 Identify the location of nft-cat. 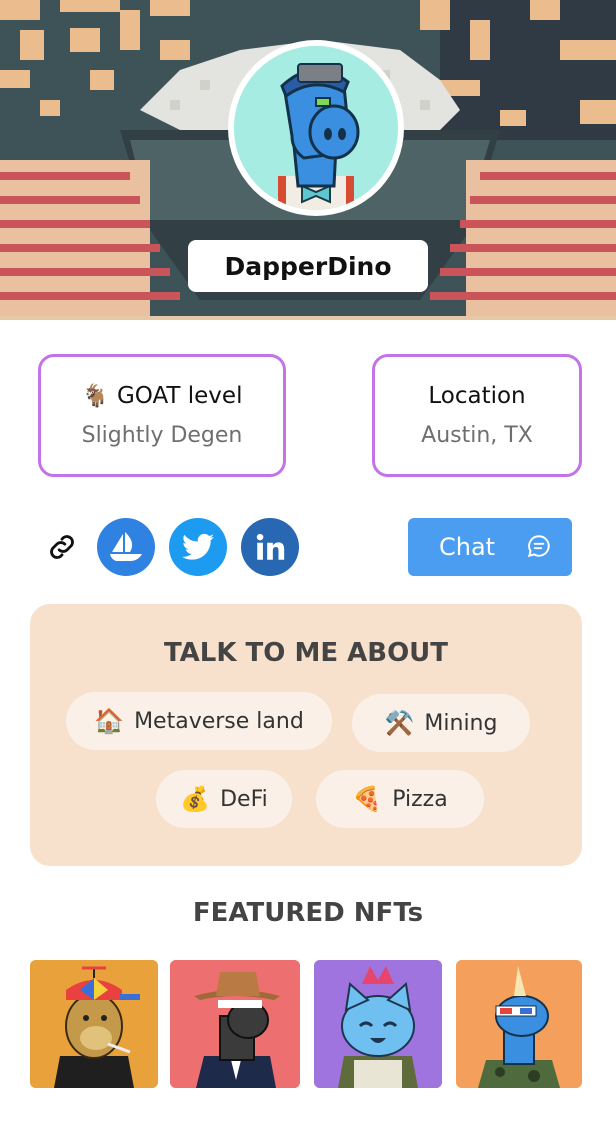
(378, 1024).